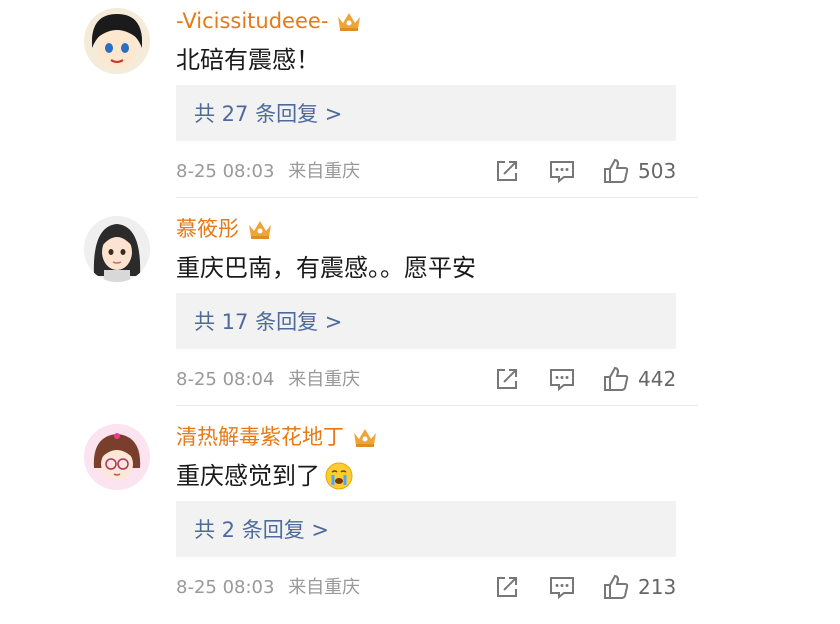  What do you see at coordinates (248, 476) in the screenshot?
I see `comment-text-body: 重庆感觉到了` at bounding box center [248, 476].